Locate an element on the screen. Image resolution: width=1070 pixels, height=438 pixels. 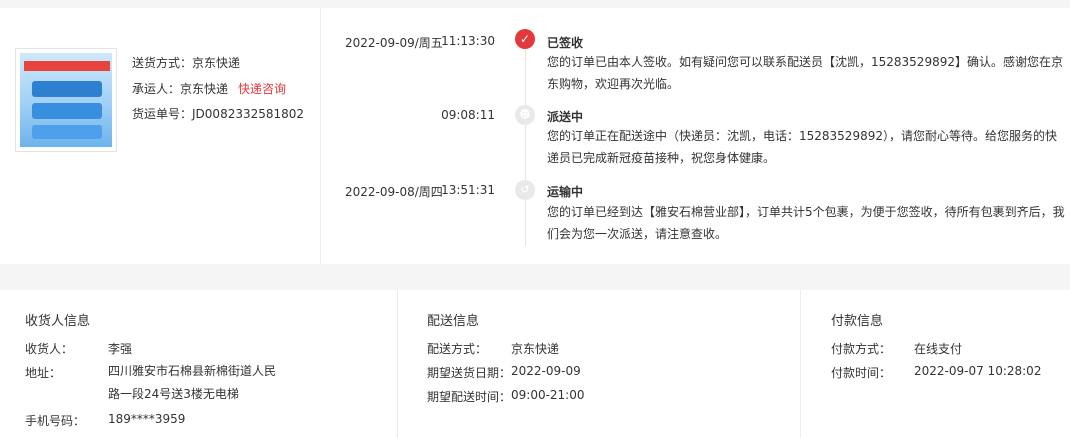
delivery-time-label: 期望配送时间： is located at coordinates (469, 397).